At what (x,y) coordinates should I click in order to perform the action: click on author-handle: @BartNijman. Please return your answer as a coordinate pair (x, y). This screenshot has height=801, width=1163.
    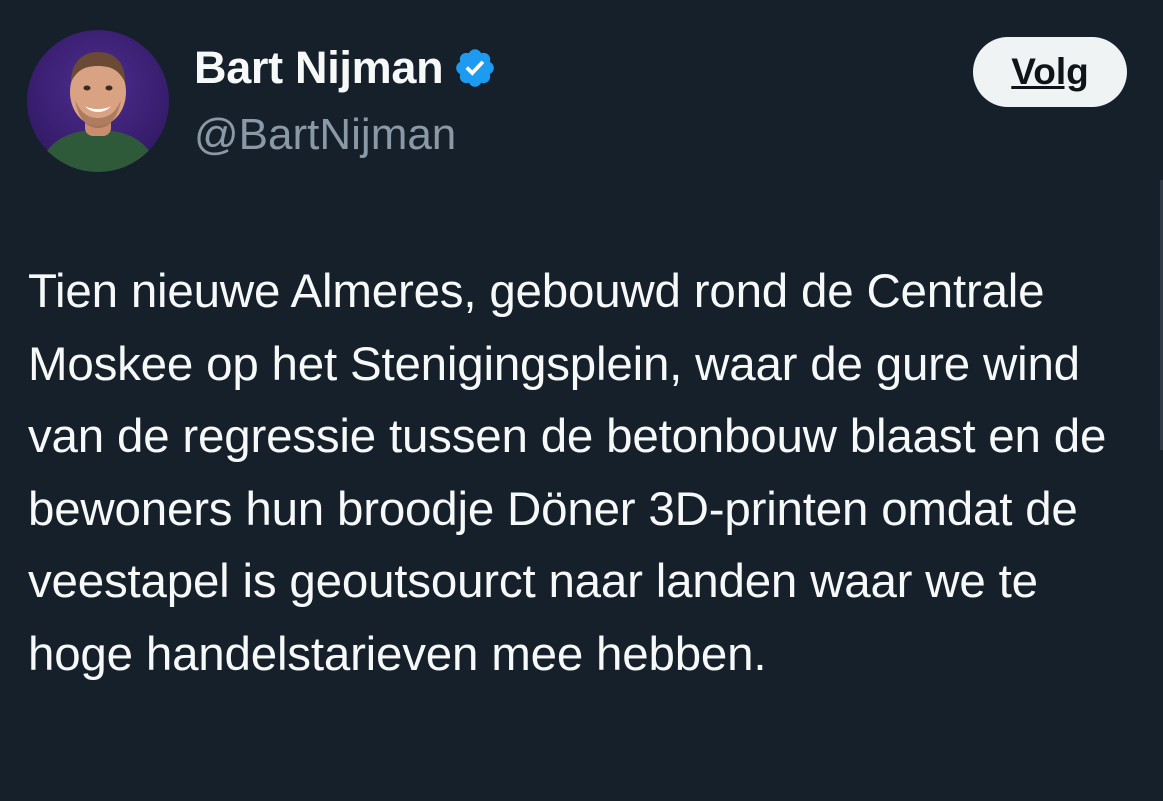
    Looking at the image, I should click on (325, 135).